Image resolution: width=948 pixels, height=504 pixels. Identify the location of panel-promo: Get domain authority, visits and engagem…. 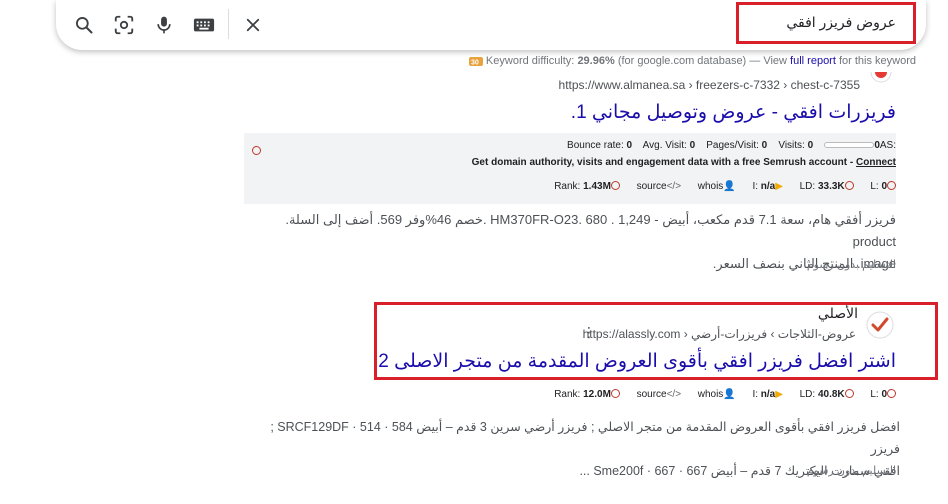
(683, 162).